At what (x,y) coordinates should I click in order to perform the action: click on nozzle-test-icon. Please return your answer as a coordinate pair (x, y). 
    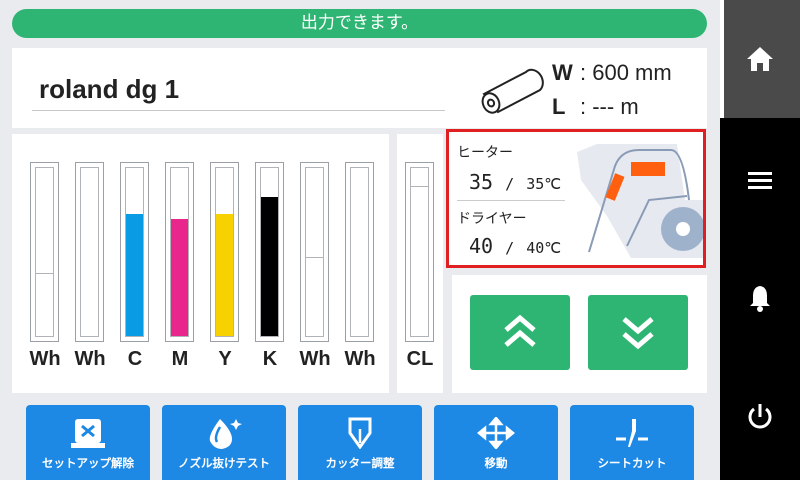
    Looking at the image, I should click on (225, 434).